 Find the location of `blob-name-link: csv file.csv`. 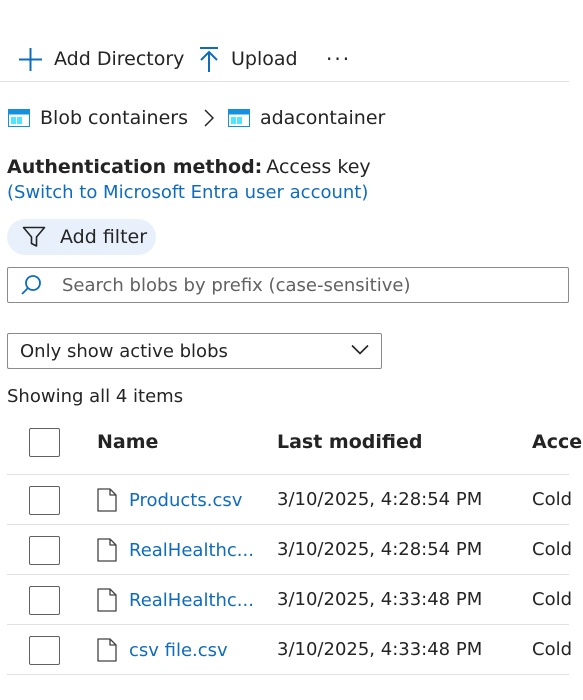

blob-name-link: csv file.csv is located at coordinates (178, 650).